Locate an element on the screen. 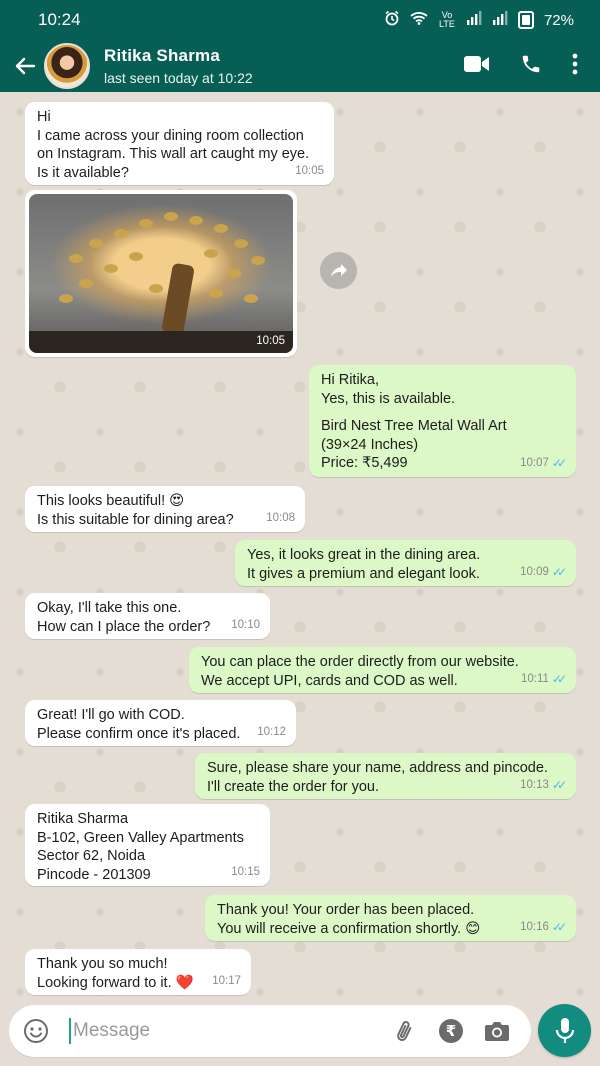 The image size is (600, 1066). message-time: 10:13 ✓✓ is located at coordinates (543, 785).